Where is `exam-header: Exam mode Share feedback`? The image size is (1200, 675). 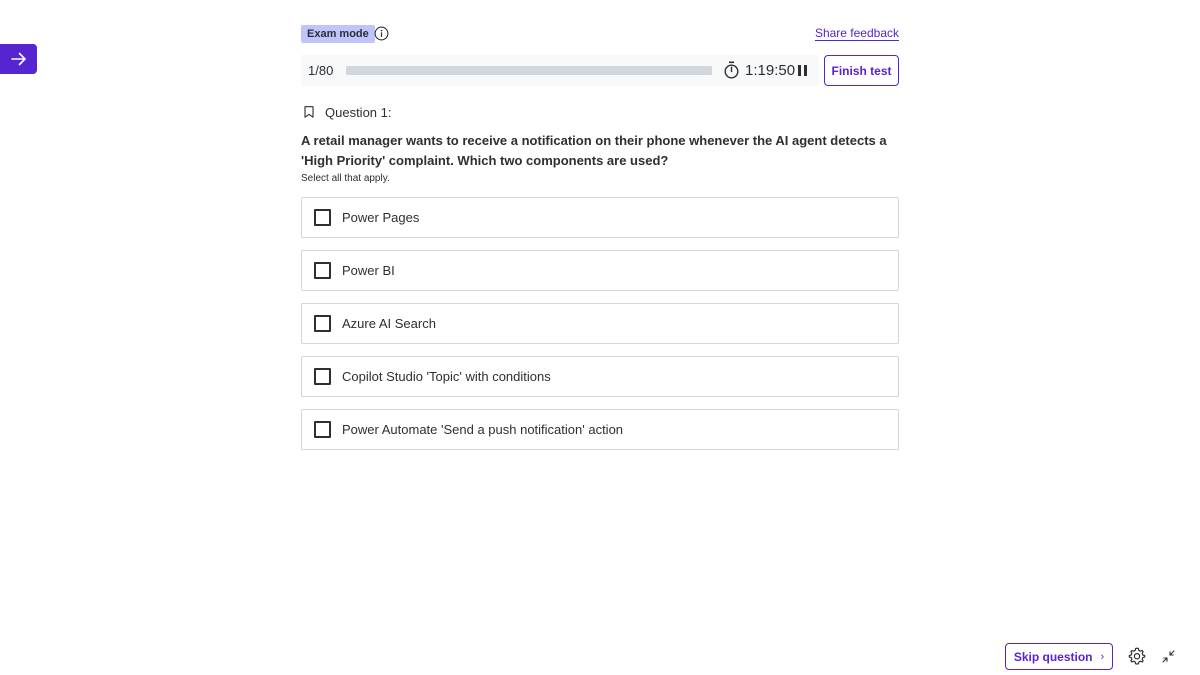 exam-header: Exam mode Share feedback is located at coordinates (600, 34).